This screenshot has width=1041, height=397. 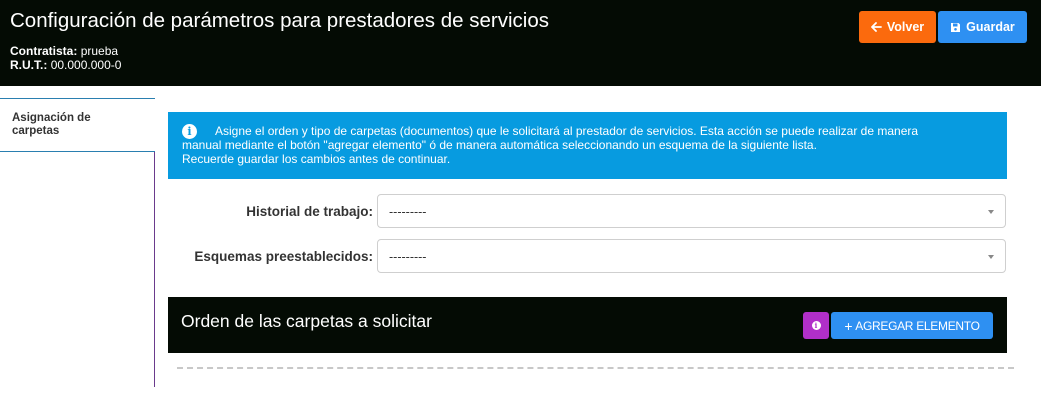 What do you see at coordinates (36, 131) in the screenshot?
I see `sidebar-item-label-line2: carpetas` at bounding box center [36, 131].